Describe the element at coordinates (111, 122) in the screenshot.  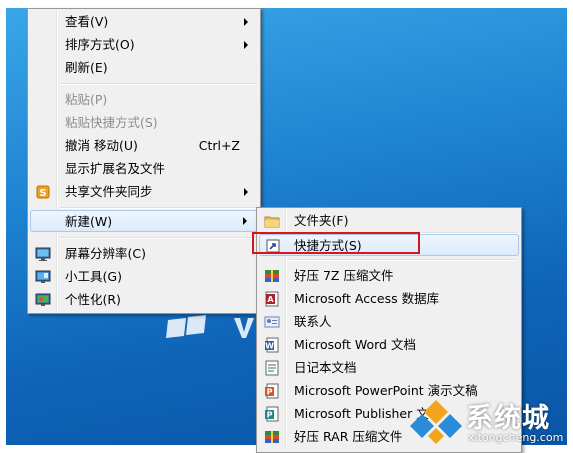
I see `menu-item-label: 粘贴快捷方式(S)` at that location.